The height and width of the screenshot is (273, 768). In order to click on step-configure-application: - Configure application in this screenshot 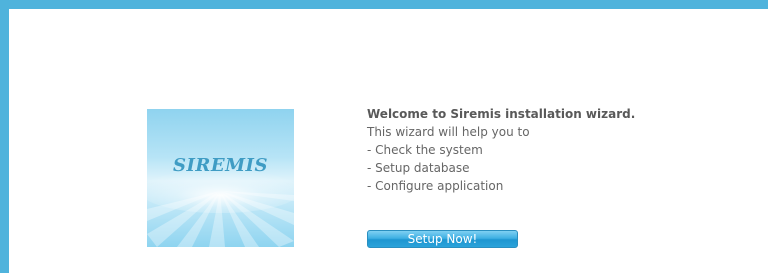, I will do `click(435, 186)`.